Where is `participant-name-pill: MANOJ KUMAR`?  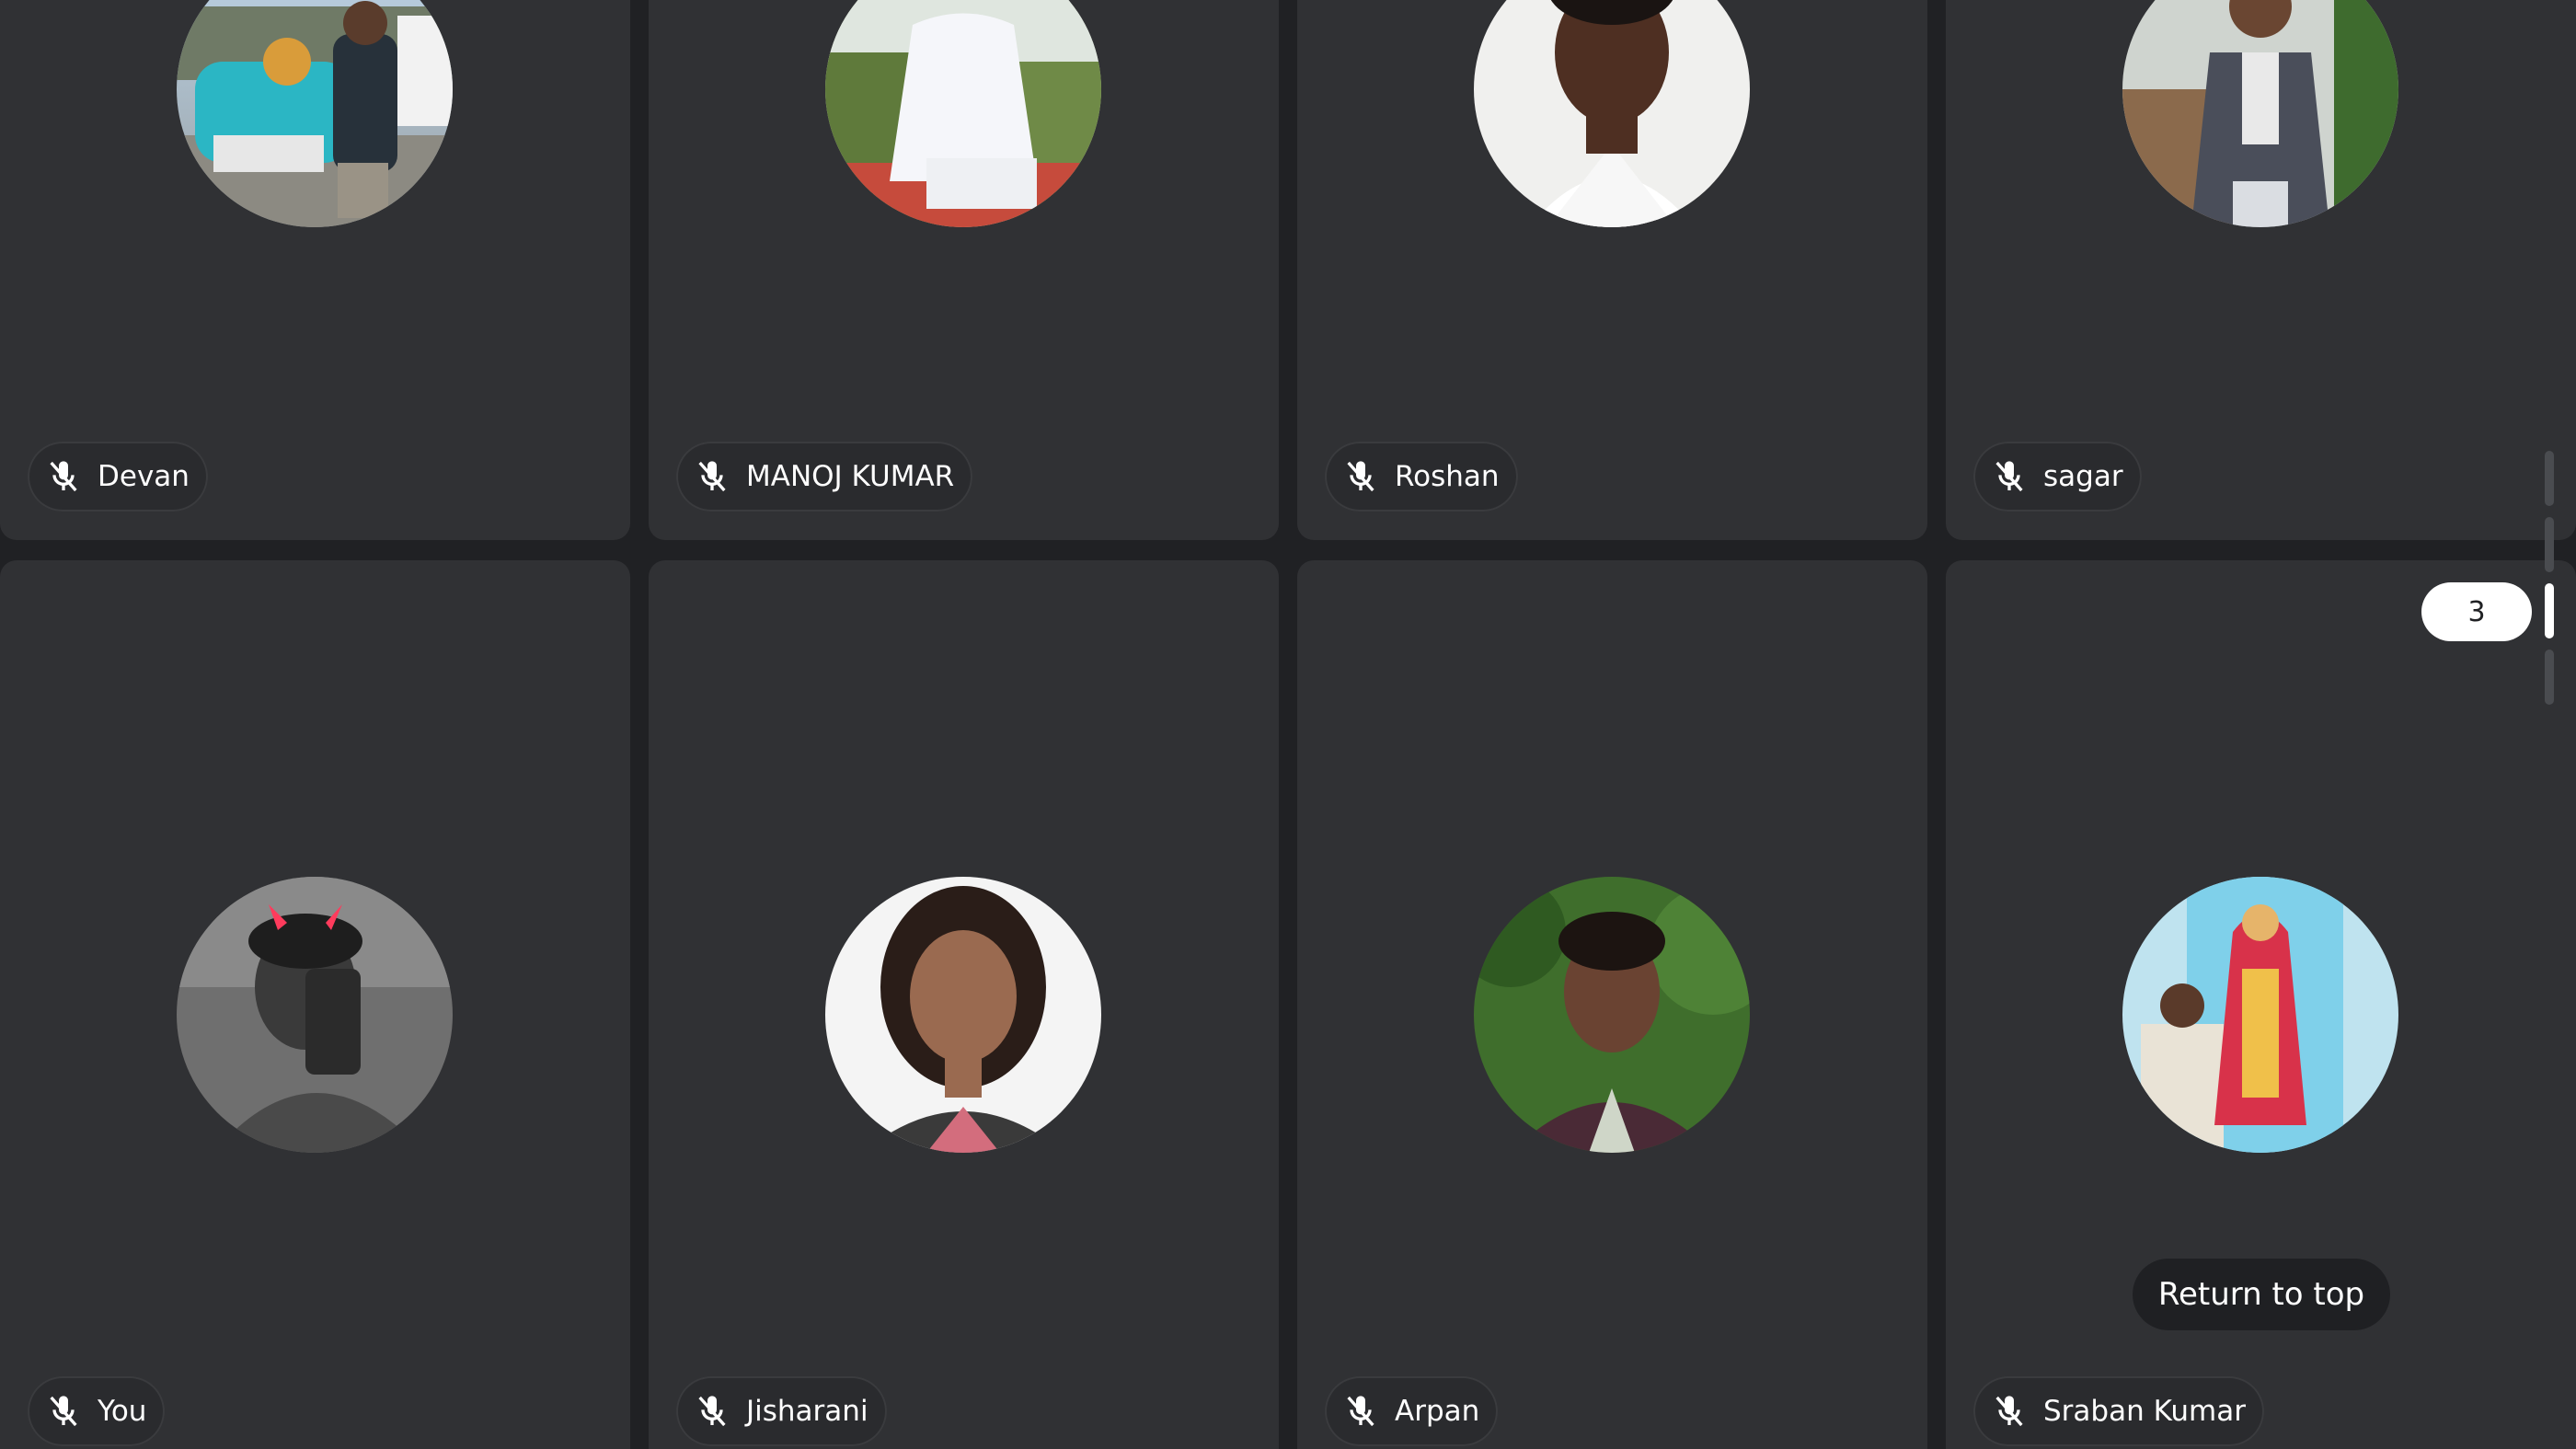
participant-name-pill: MANOJ KUMAR is located at coordinates (824, 477).